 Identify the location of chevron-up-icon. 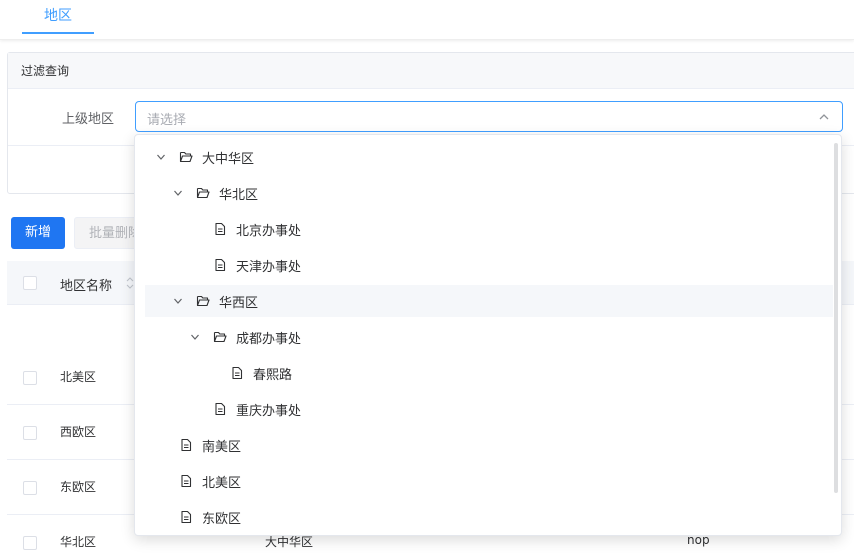
(824, 117).